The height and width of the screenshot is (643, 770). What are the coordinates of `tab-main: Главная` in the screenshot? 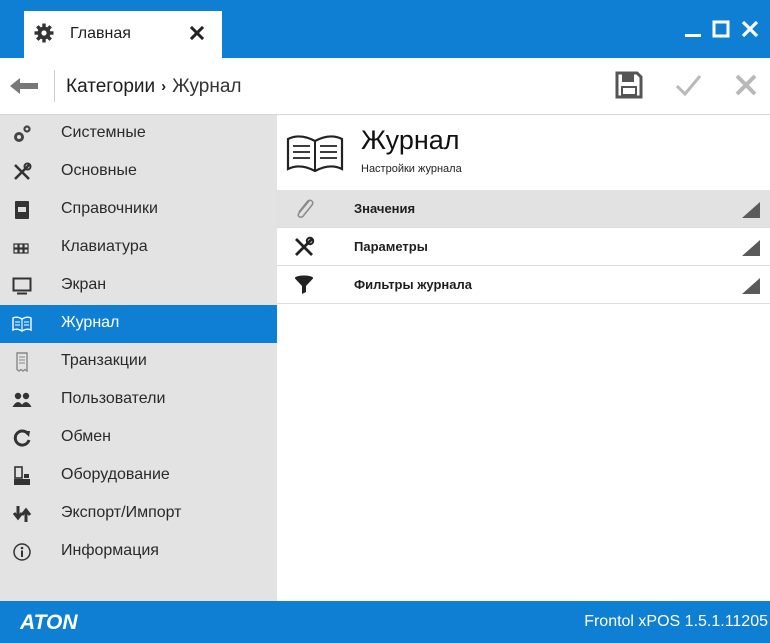 It's located at (123, 34).